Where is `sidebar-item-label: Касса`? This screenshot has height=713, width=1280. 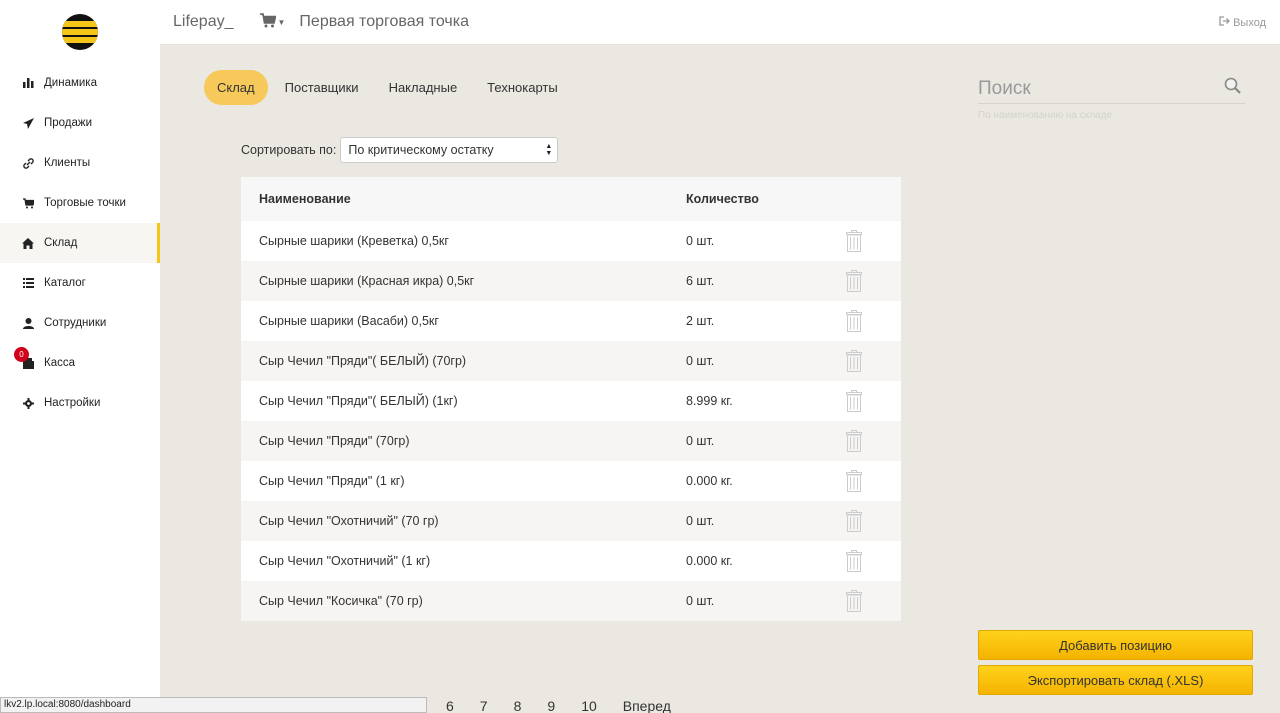
sidebar-item-label: Касса is located at coordinates (59, 363).